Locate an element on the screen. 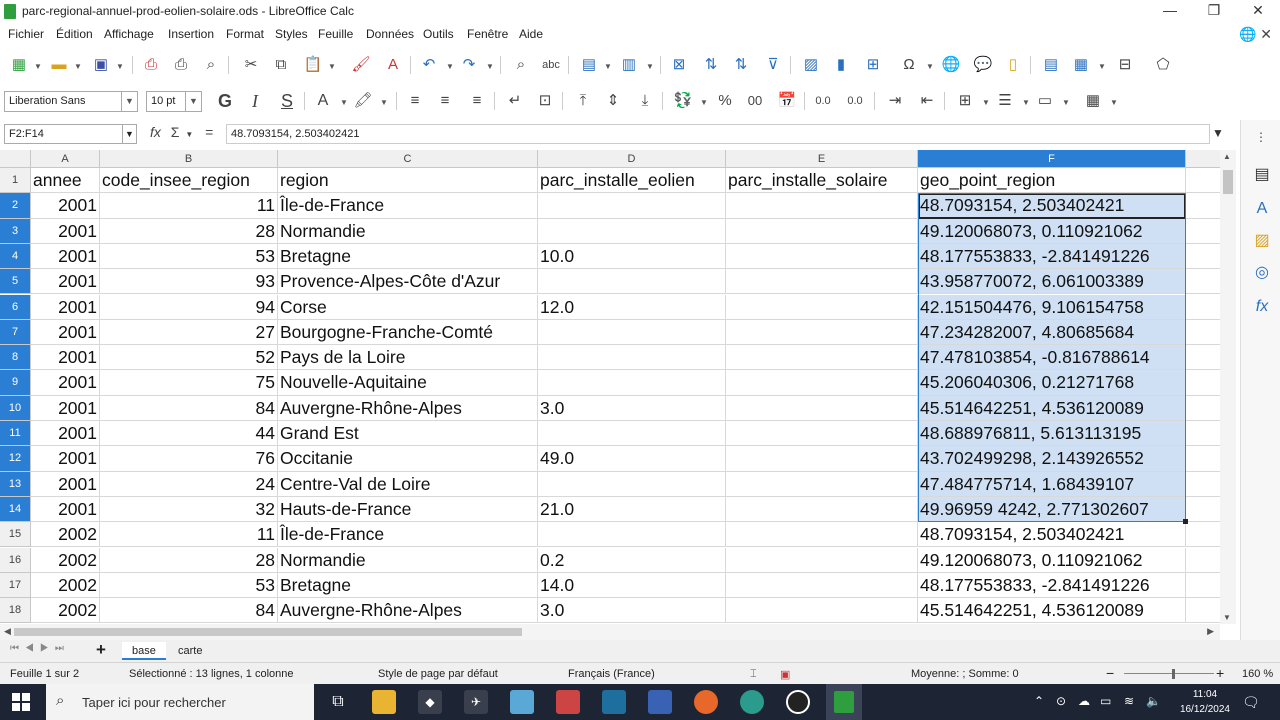 This screenshot has width=1280, height=720. formula-equals-icon: = is located at coordinates (209, 132).